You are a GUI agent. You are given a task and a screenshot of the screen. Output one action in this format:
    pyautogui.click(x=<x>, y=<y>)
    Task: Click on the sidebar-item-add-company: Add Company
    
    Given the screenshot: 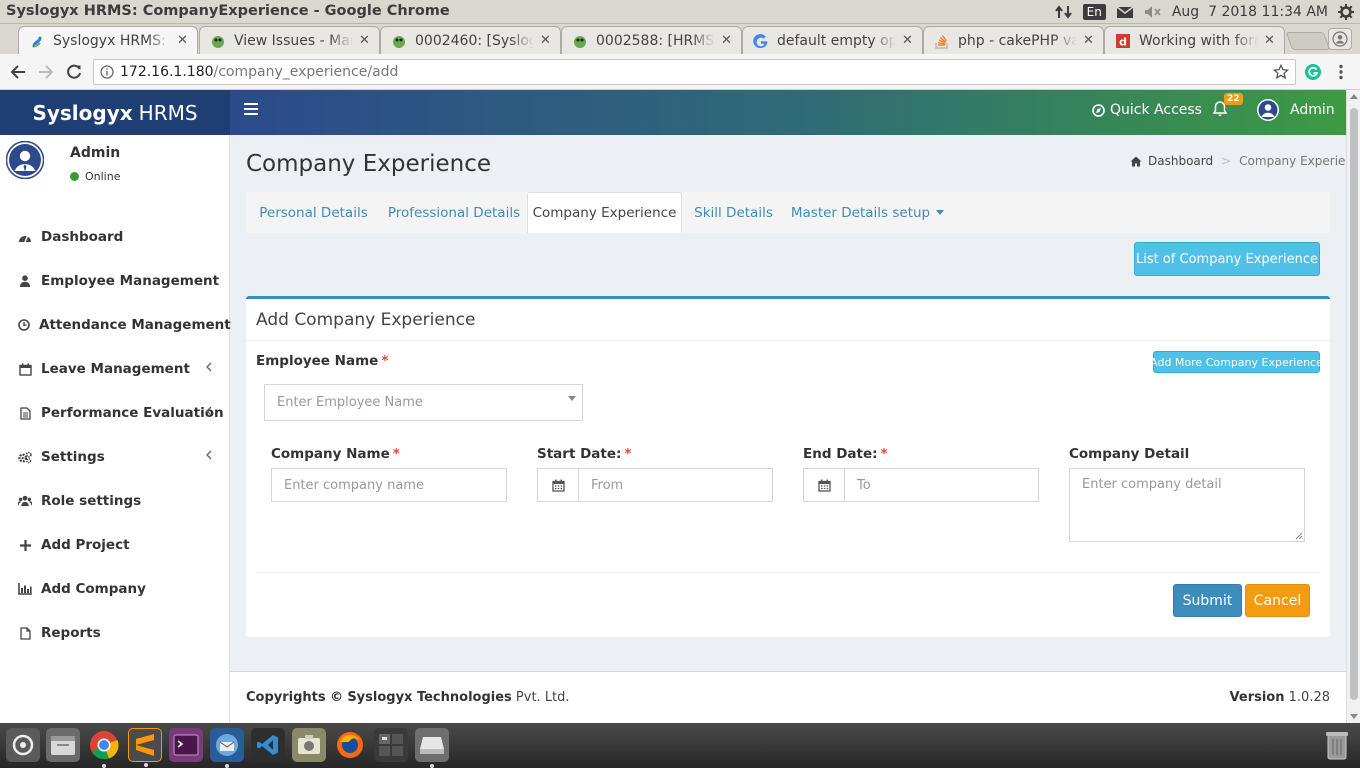 What is the action you would take?
    pyautogui.click(x=115, y=589)
    